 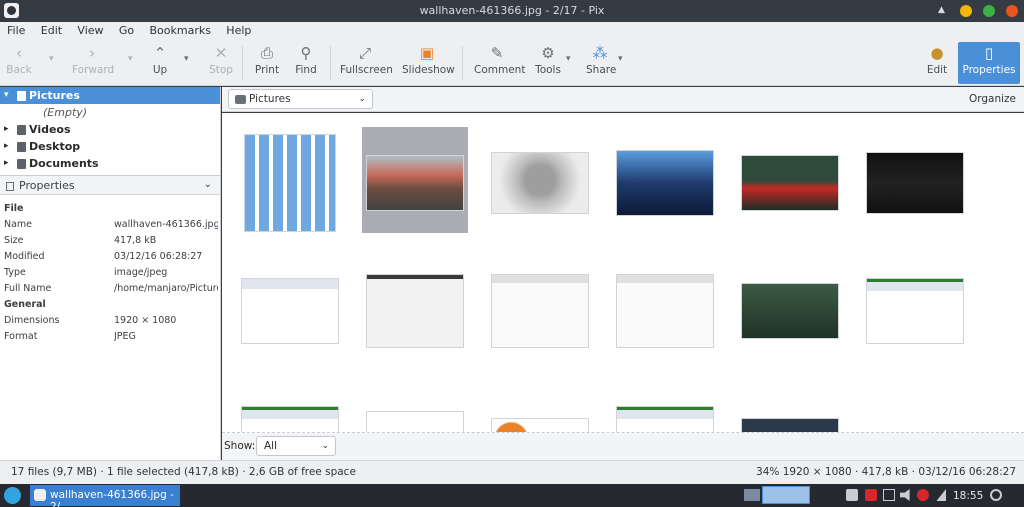 I want to click on tools-dropdown: ▾, so click(x=568, y=59).